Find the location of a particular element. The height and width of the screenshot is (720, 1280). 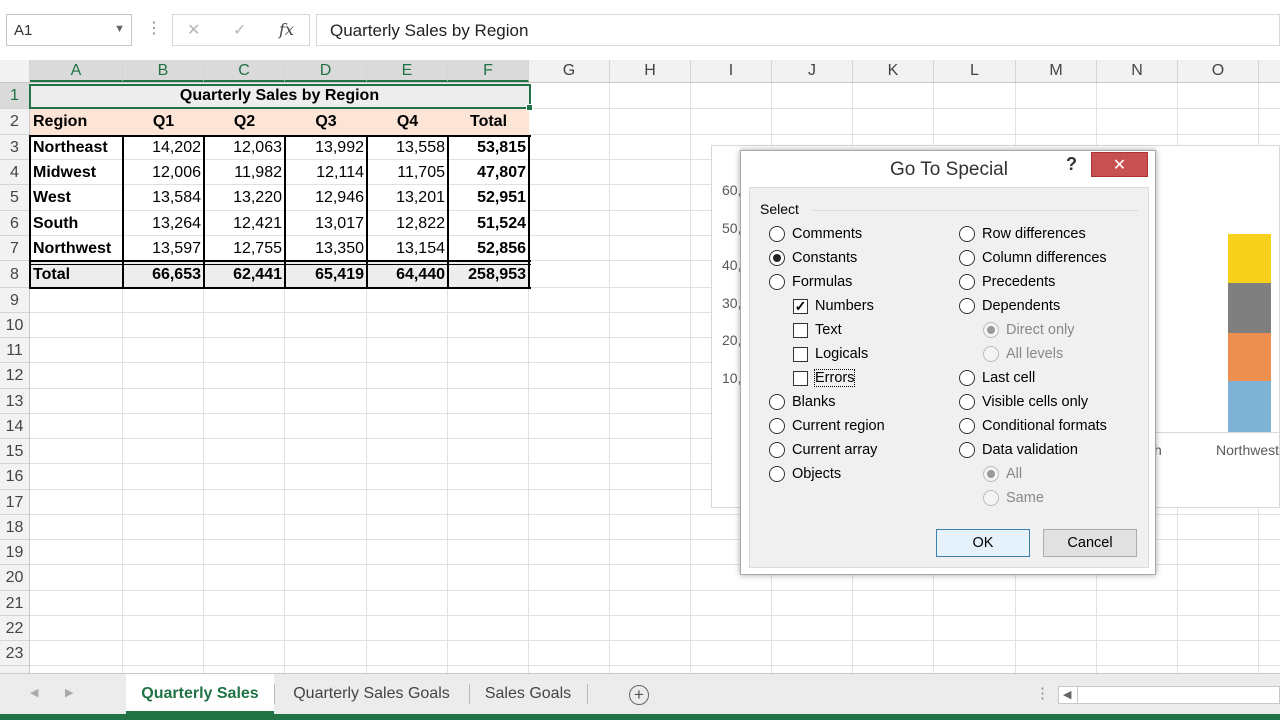

name-box: A1 ▼ is located at coordinates (69, 30).